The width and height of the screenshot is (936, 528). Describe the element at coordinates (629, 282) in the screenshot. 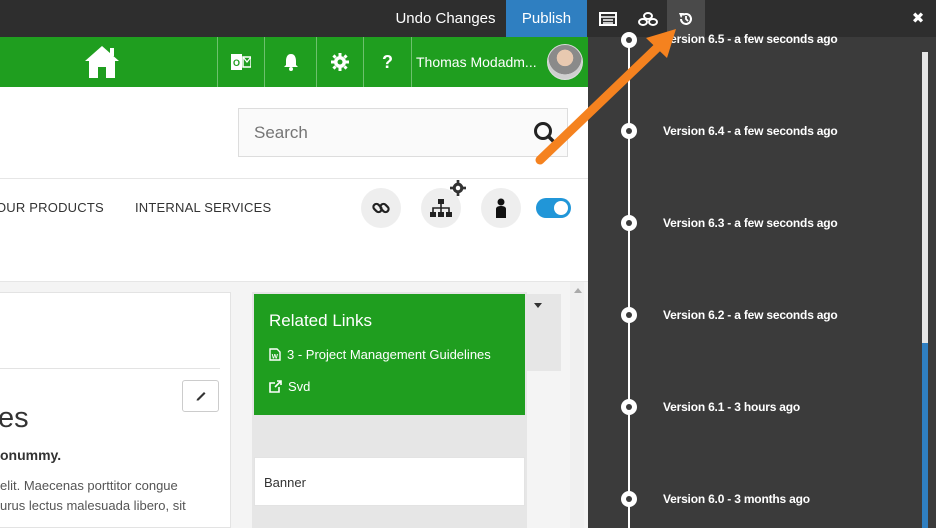

I see `timeline-line` at that location.